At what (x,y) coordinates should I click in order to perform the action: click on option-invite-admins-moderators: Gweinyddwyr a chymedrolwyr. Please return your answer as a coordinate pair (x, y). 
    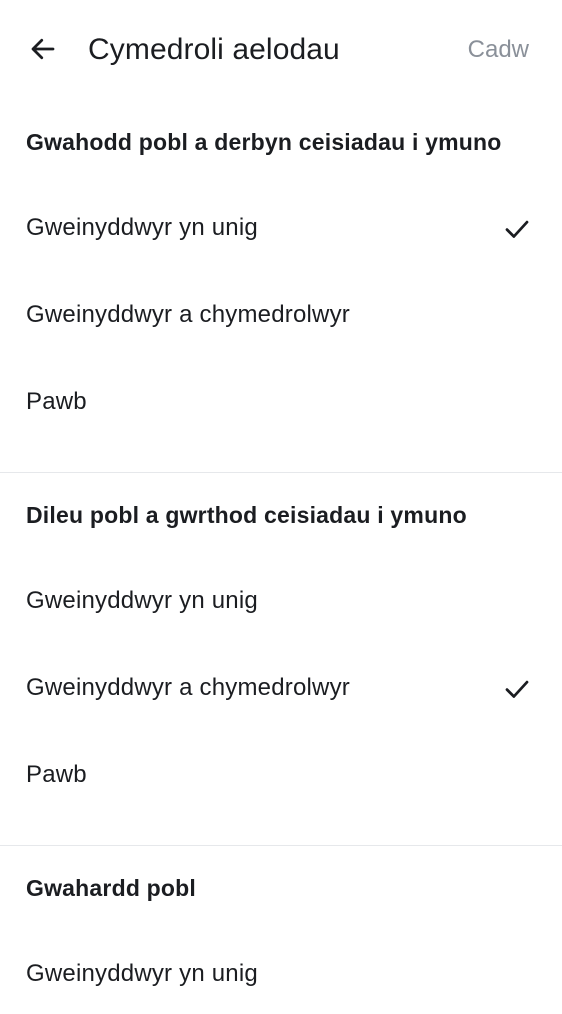
    Looking at the image, I should click on (281, 315).